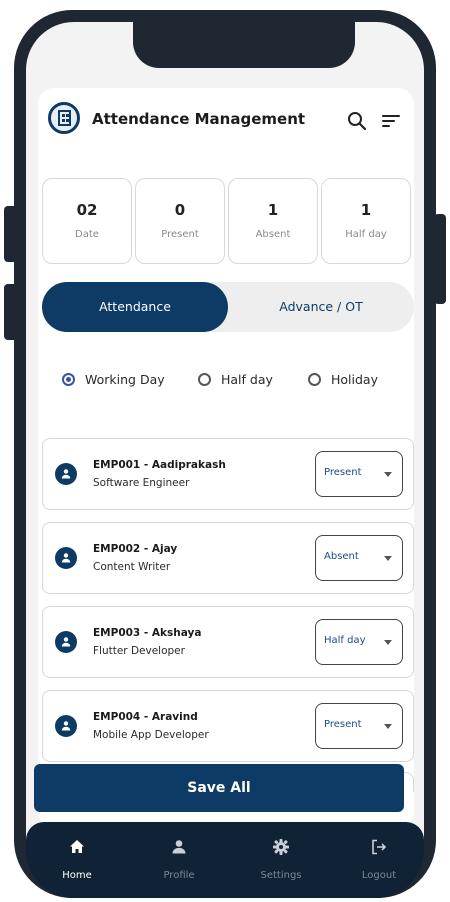 The image size is (450, 902). What do you see at coordinates (77, 846) in the screenshot?
I see `home-icon` at bounding box center [77, 846].